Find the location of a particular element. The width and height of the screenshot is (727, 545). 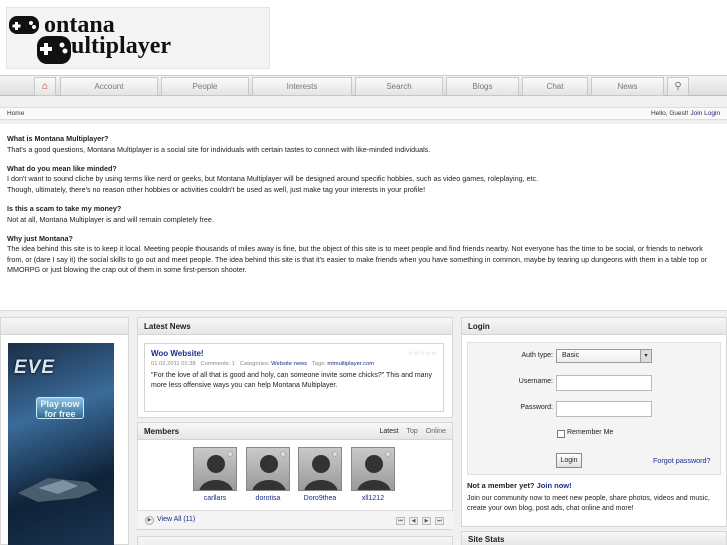

faq-question: Is this a scam to take my money? is located at coordinates (64, 208).